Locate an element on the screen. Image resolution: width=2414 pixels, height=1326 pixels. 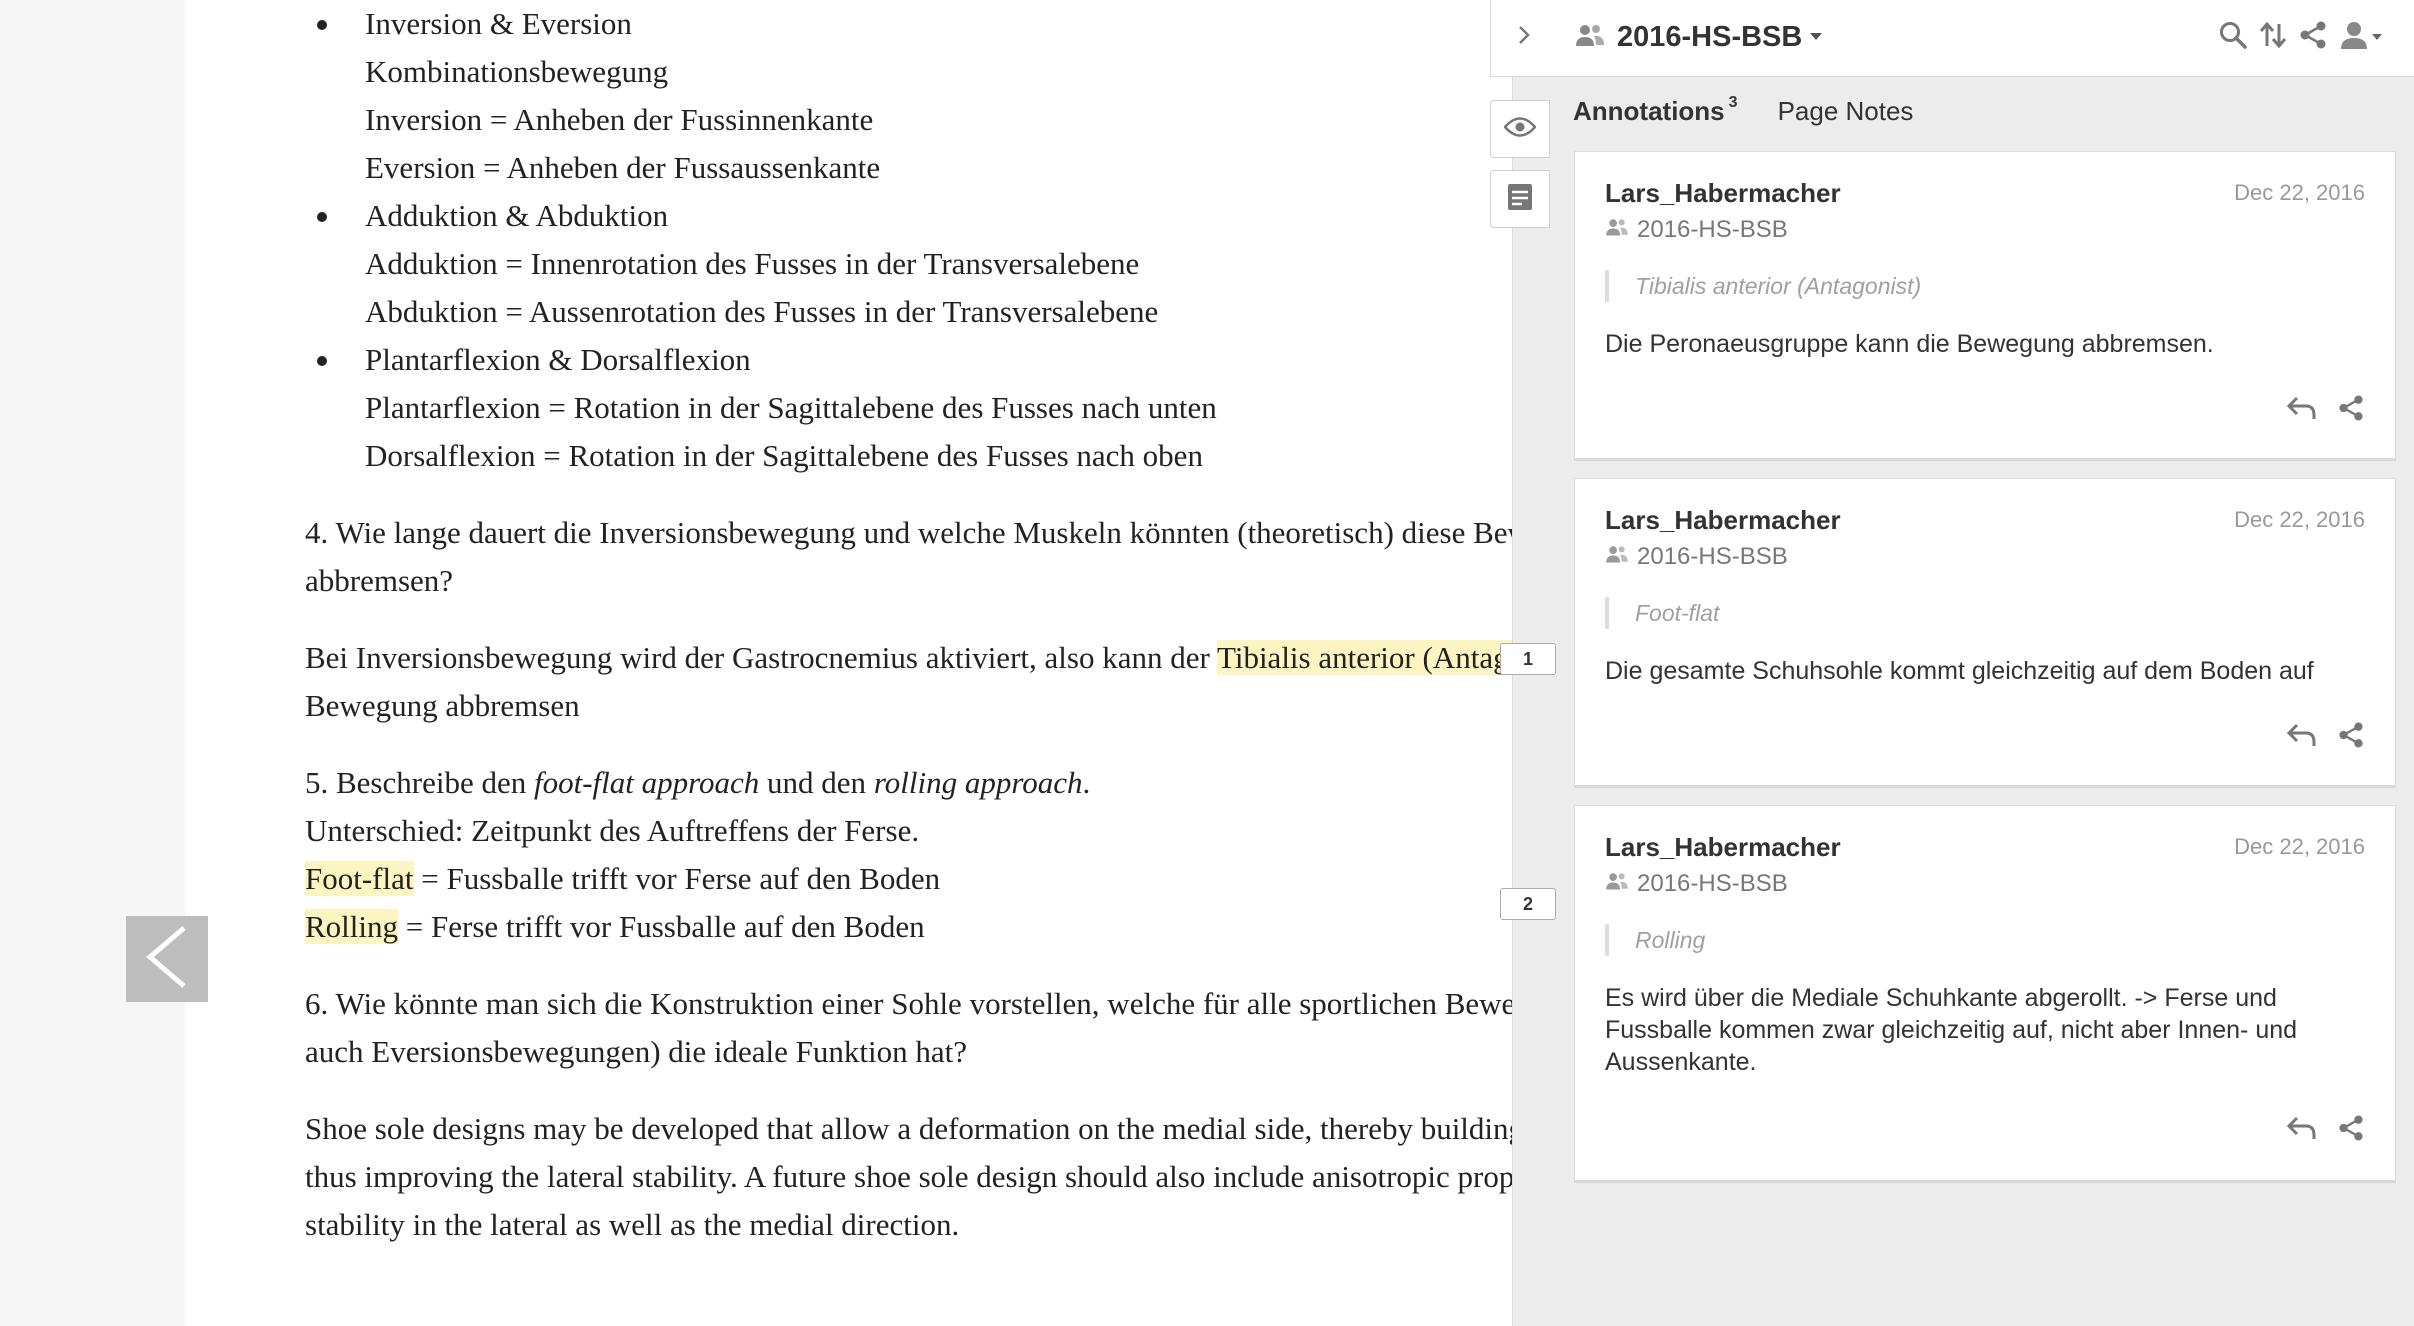
share-button is located at coordinates (2313, 37).